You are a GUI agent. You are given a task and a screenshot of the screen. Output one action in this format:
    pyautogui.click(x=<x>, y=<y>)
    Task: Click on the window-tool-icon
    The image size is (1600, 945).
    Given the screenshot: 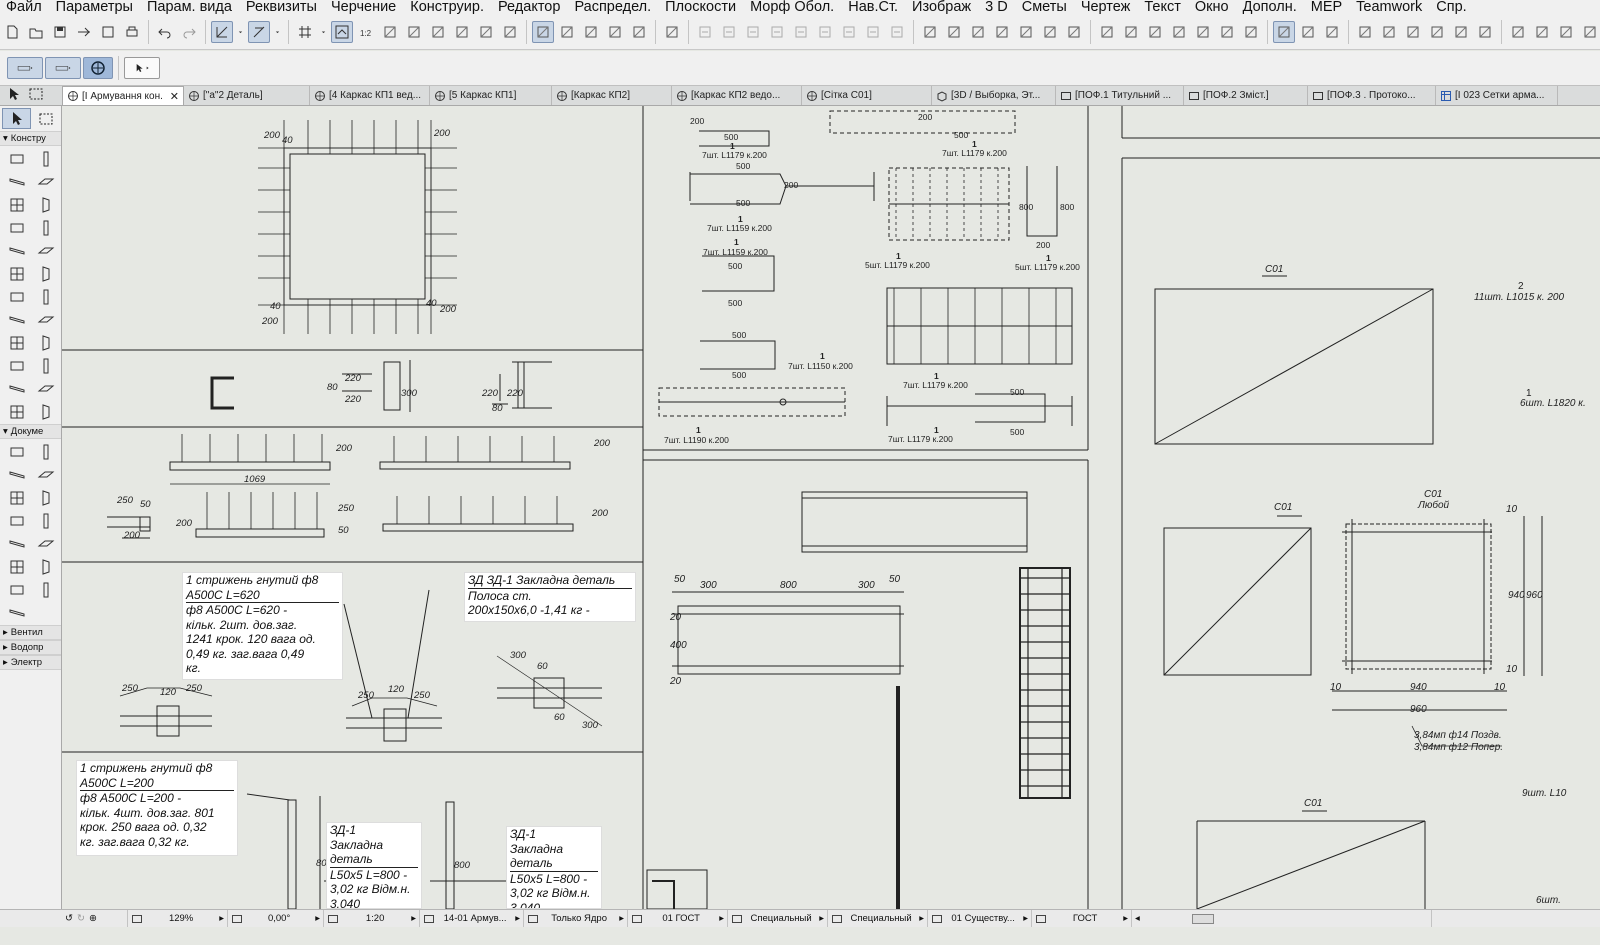 What is the action you would take?
    pyautogui.click(x=16, y=204)
    